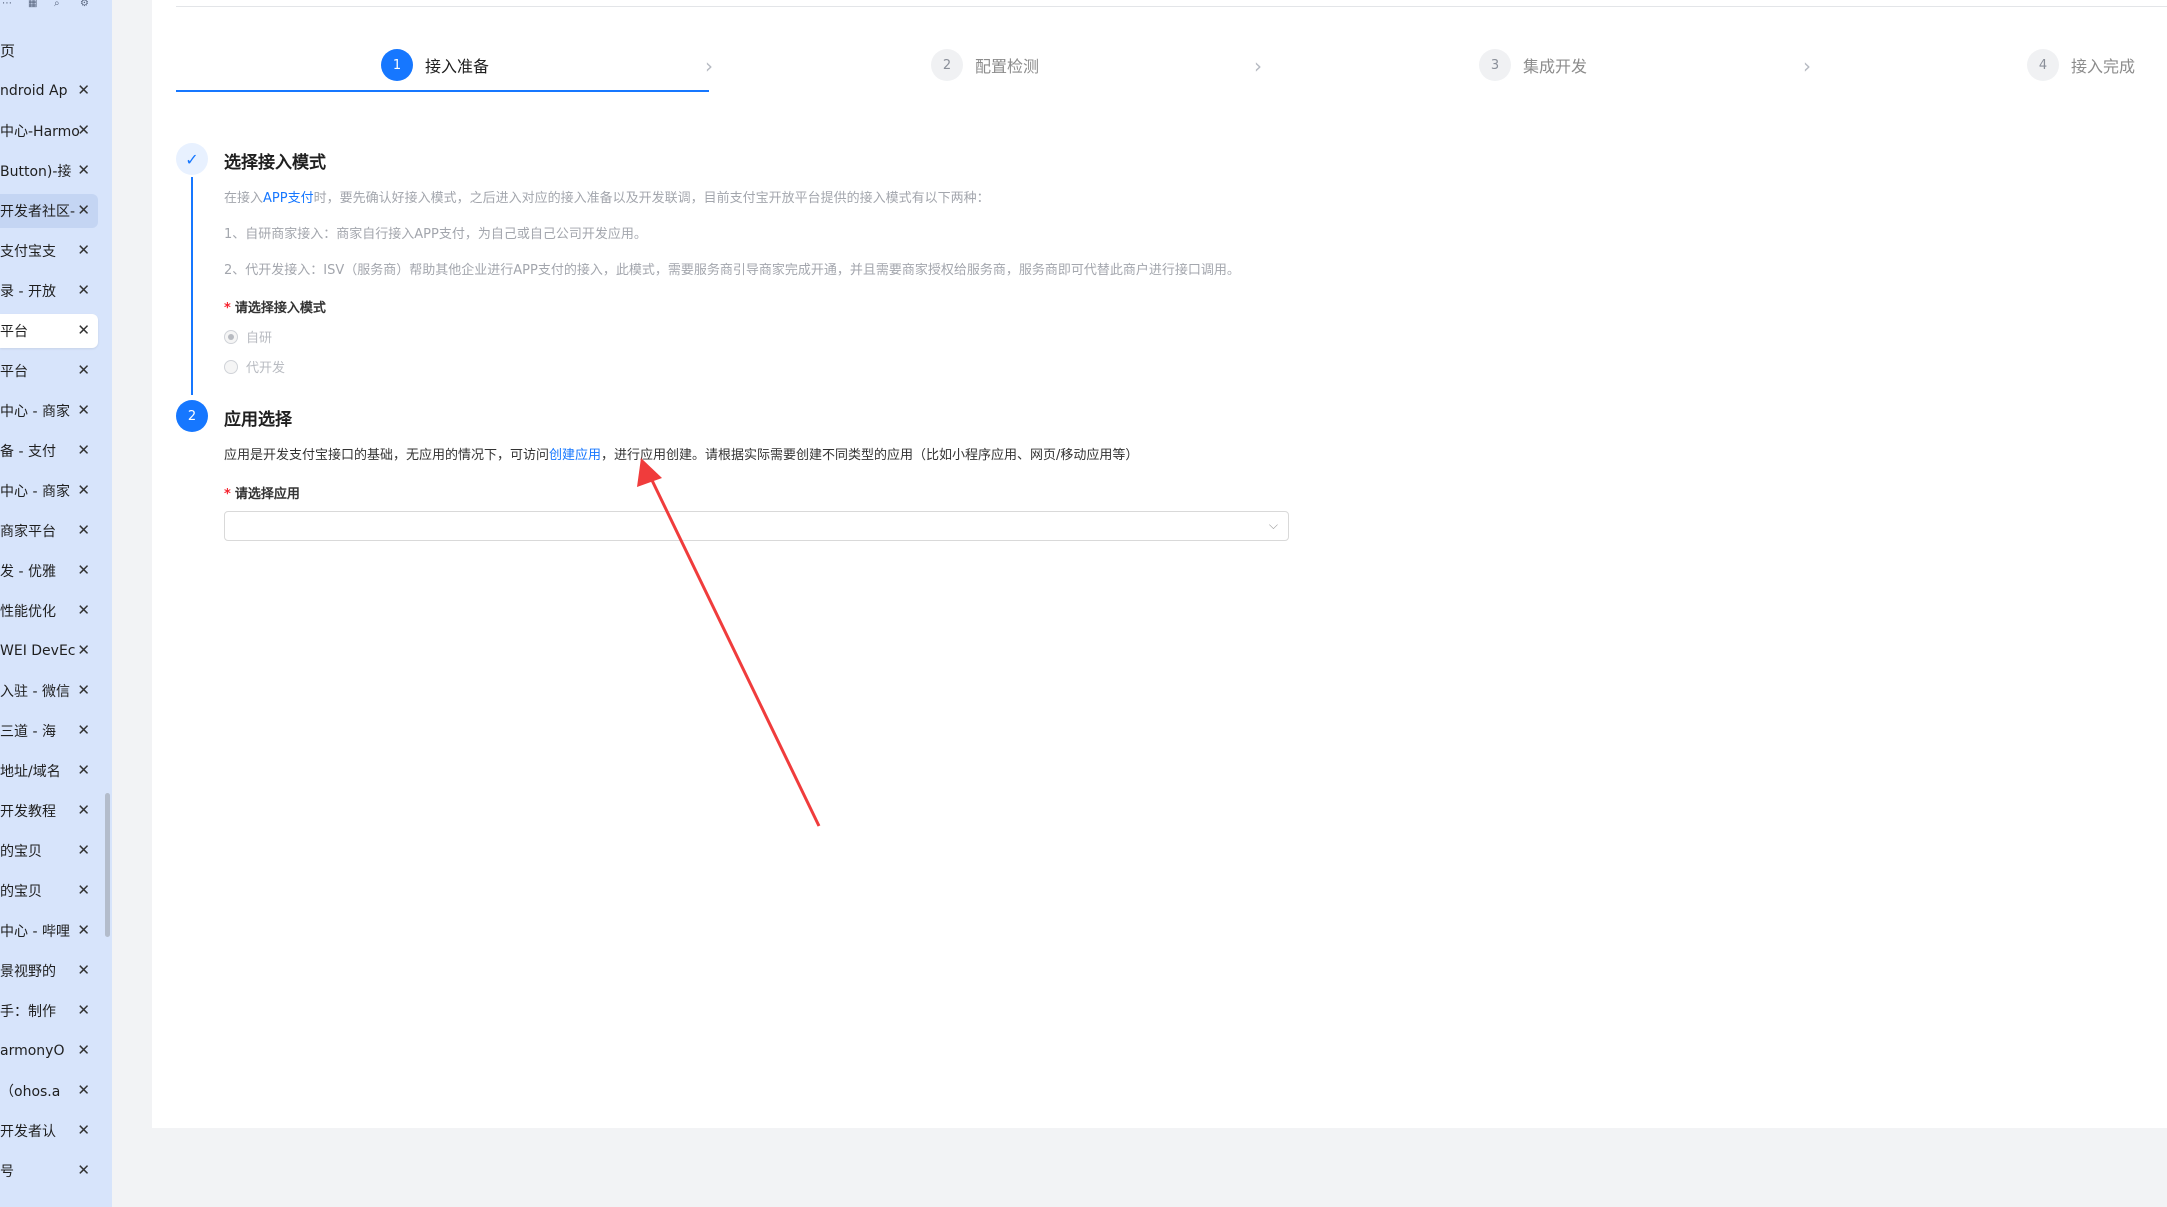 The height and width of the screenshot is (1207, 2167). What do you see at coordinates (288, 198) in the screenshot?
I see `app-pay-link: APP支付` at bounding box center [288, 198].